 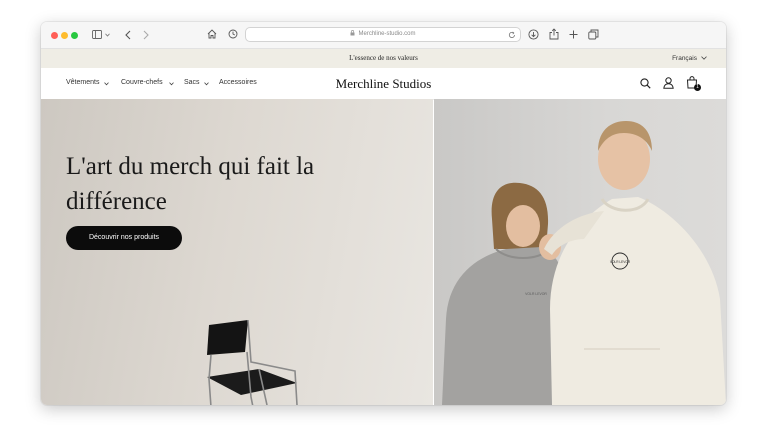 I want to click on announcement-bar: L'essence de nos valeurs Français, so click(x=383, y=58).